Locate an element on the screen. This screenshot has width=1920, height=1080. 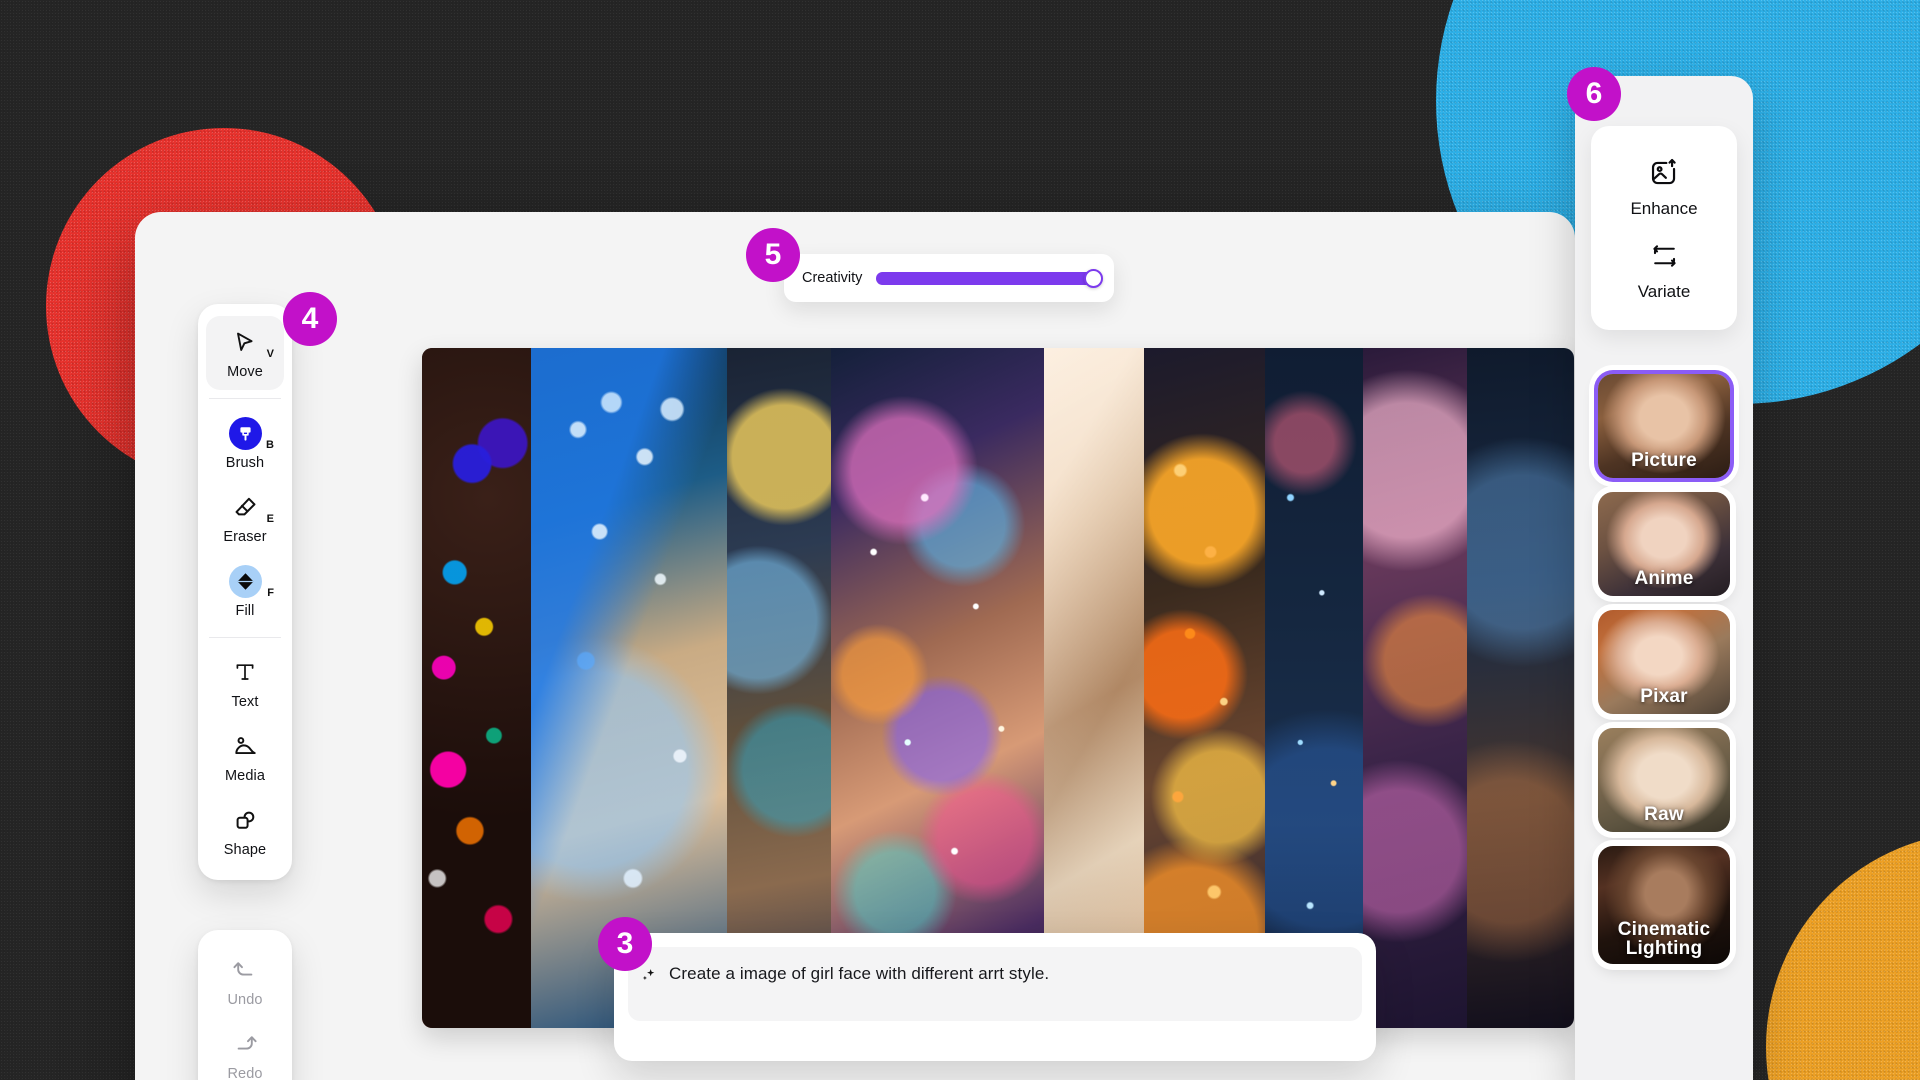
tool-shortcut: B is located at coordinates (270, 445).